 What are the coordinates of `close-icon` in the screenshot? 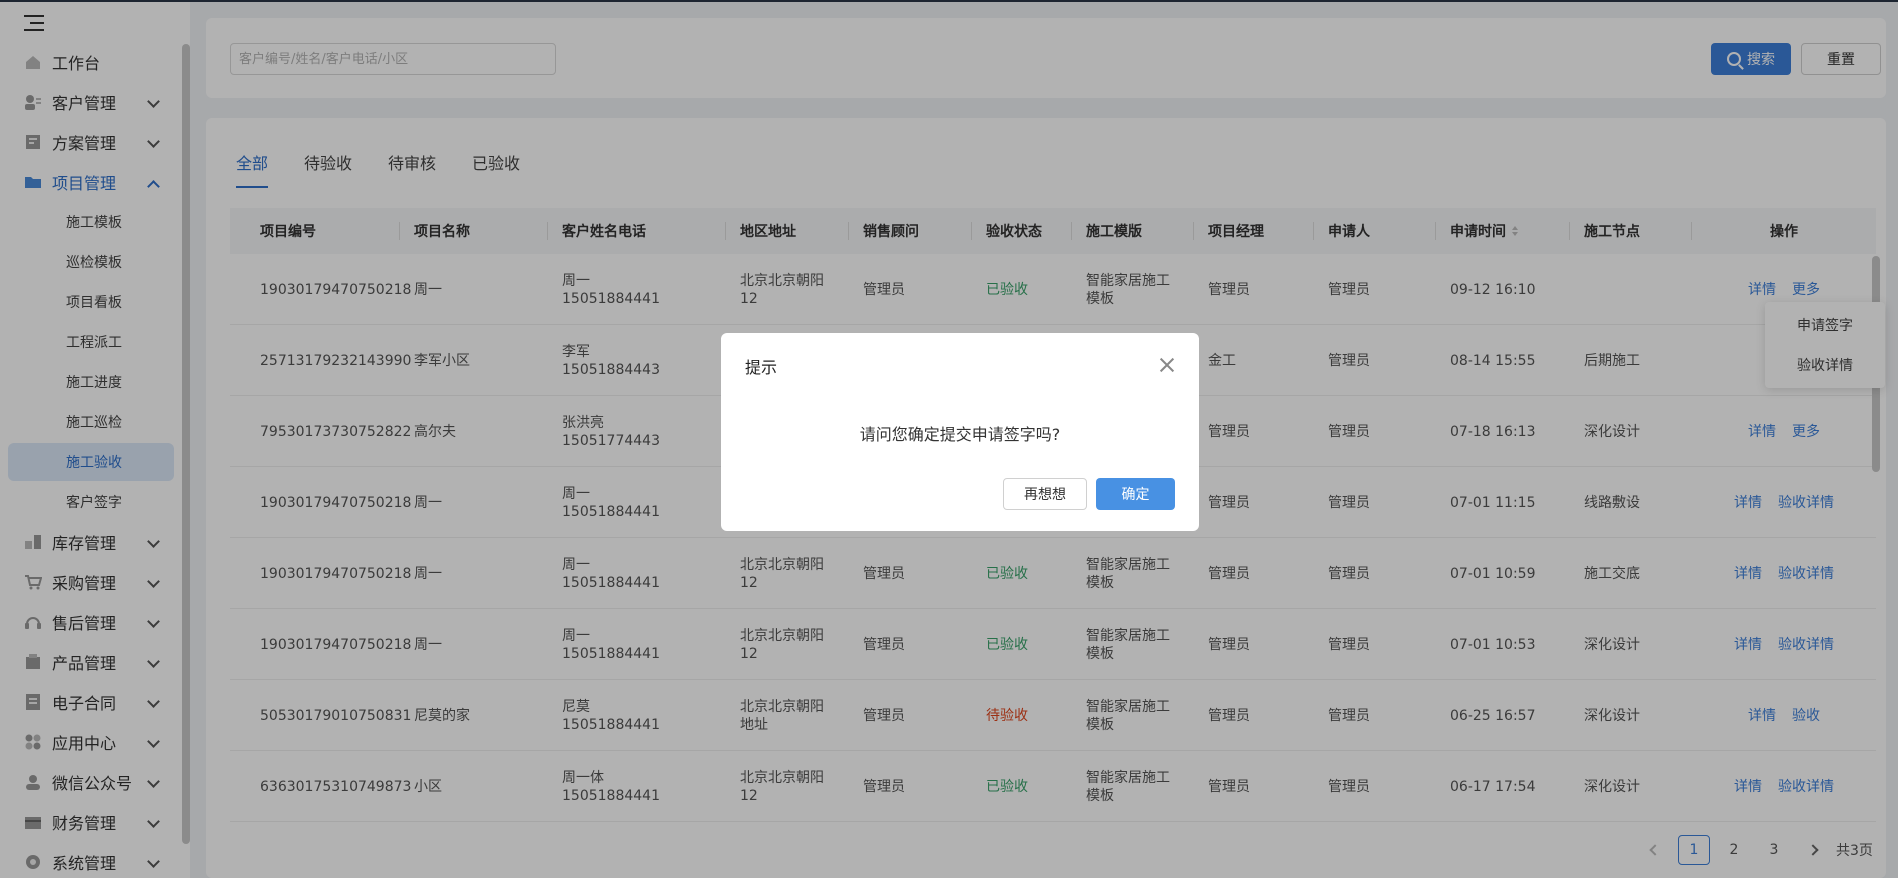 It's located at (1167, 365).